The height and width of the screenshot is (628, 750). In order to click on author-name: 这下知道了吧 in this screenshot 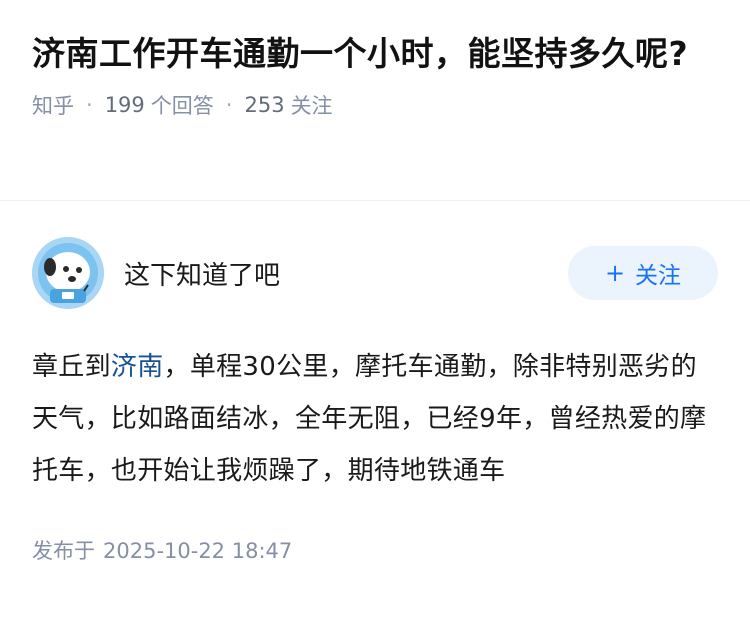, I will do `click(346, 273)`.